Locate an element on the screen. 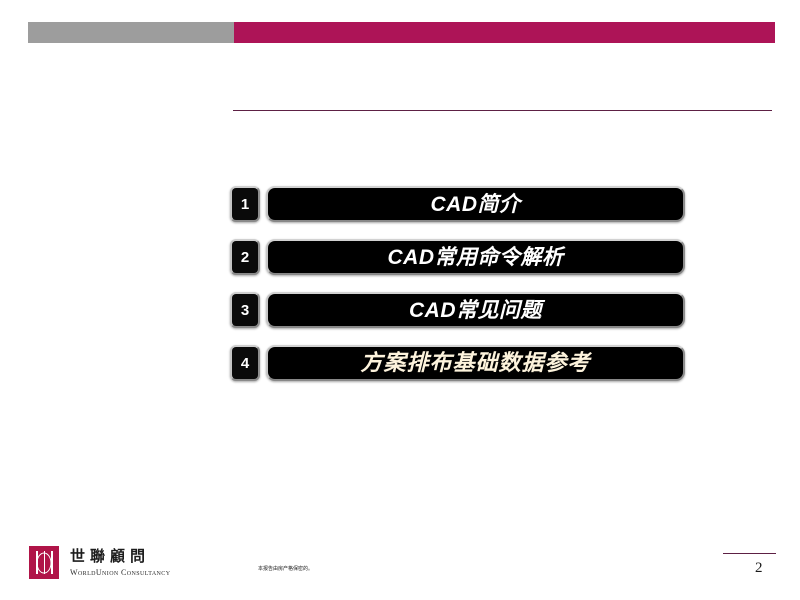  logo-name-en: WorldUnion Consultancy is located at coordinates (120, 572).